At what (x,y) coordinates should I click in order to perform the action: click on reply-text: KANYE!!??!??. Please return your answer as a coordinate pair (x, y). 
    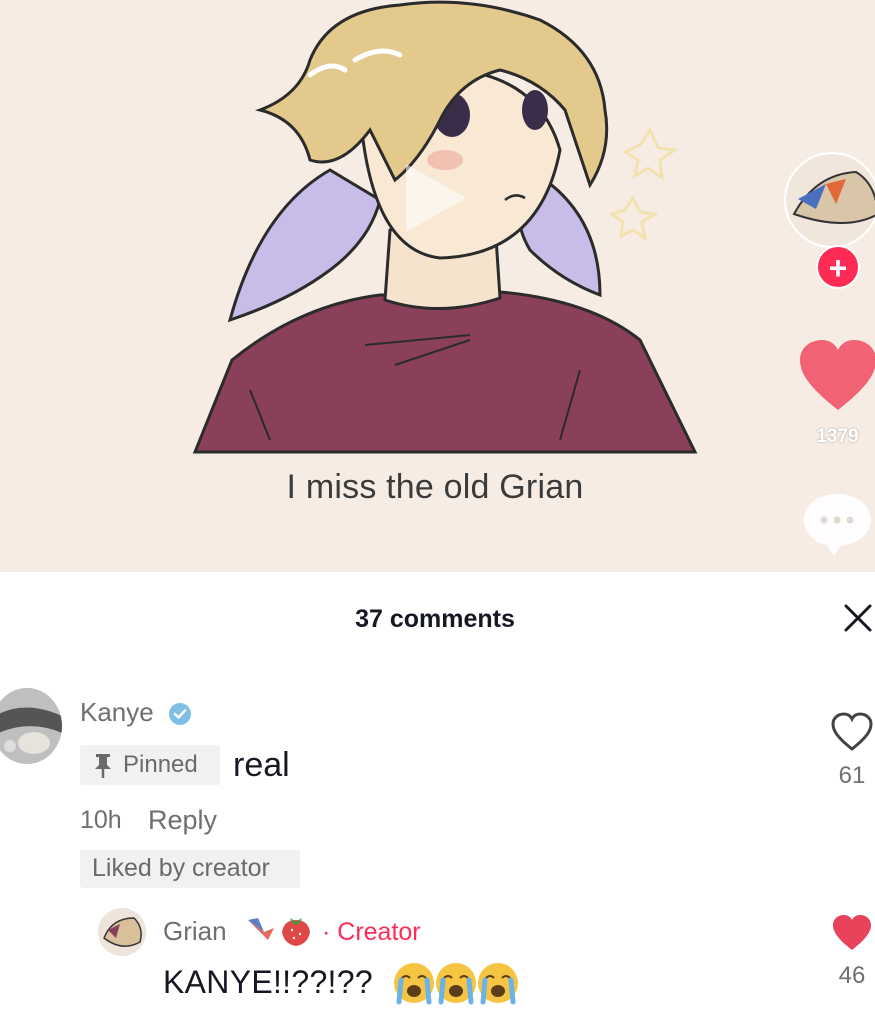
    Looking at the image, I should click on (268, 982).